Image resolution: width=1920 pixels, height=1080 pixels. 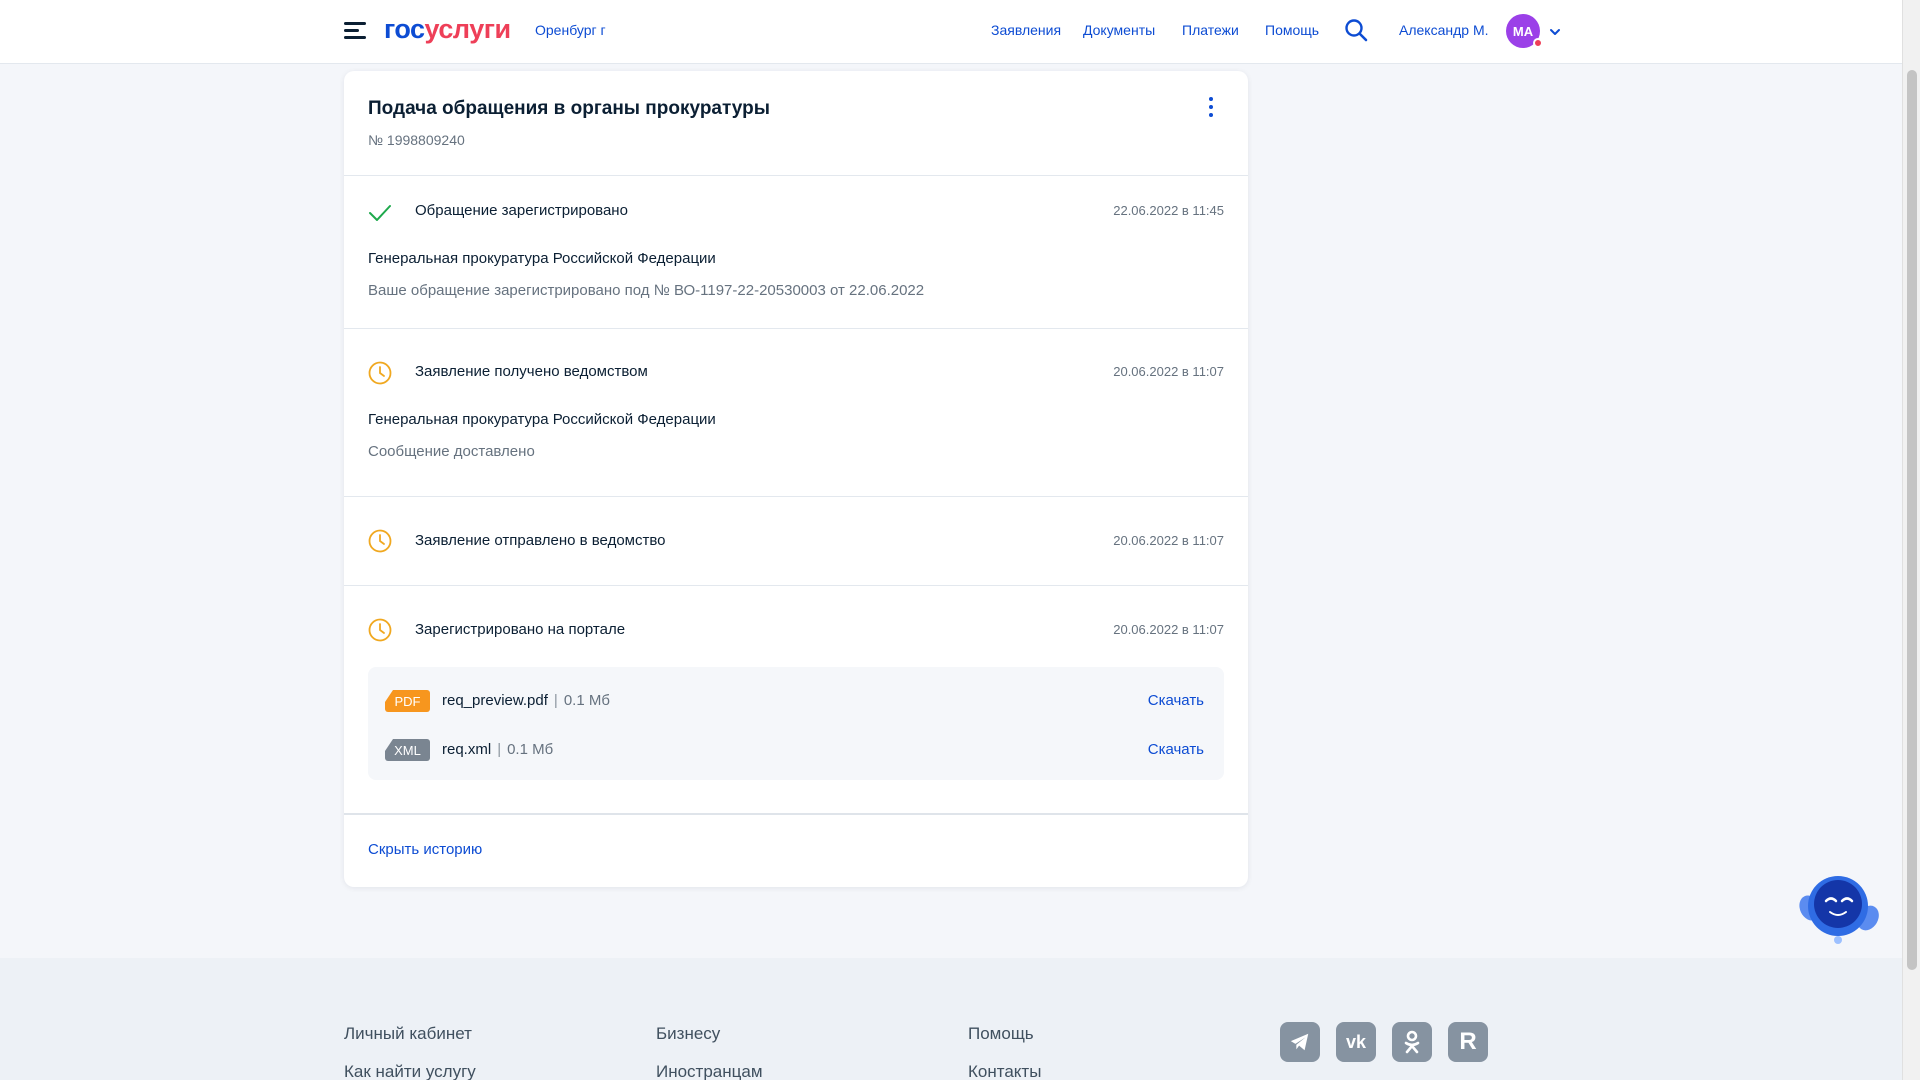 What do you see at coordinates (407, 750) in the screenshot?
I see `xml-file-icon: XML` at bounding box center [407, 750].